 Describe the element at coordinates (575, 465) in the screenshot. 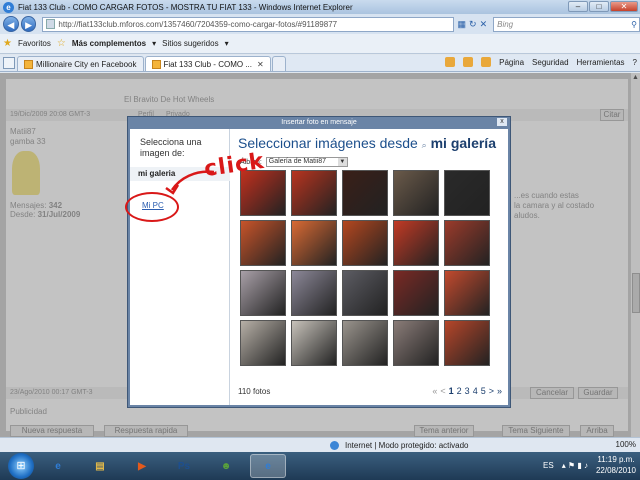

I see `tray-icons: ▴ ⚑ ▮ ♪` at that location.